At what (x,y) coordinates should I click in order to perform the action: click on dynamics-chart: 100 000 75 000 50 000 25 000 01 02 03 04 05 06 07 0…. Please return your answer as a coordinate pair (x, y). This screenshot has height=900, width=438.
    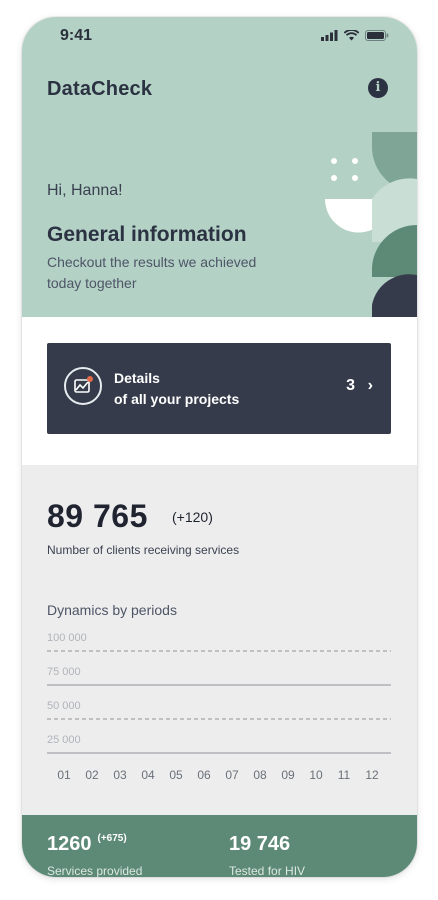
    Looking at the image, I should click on (219, 707).